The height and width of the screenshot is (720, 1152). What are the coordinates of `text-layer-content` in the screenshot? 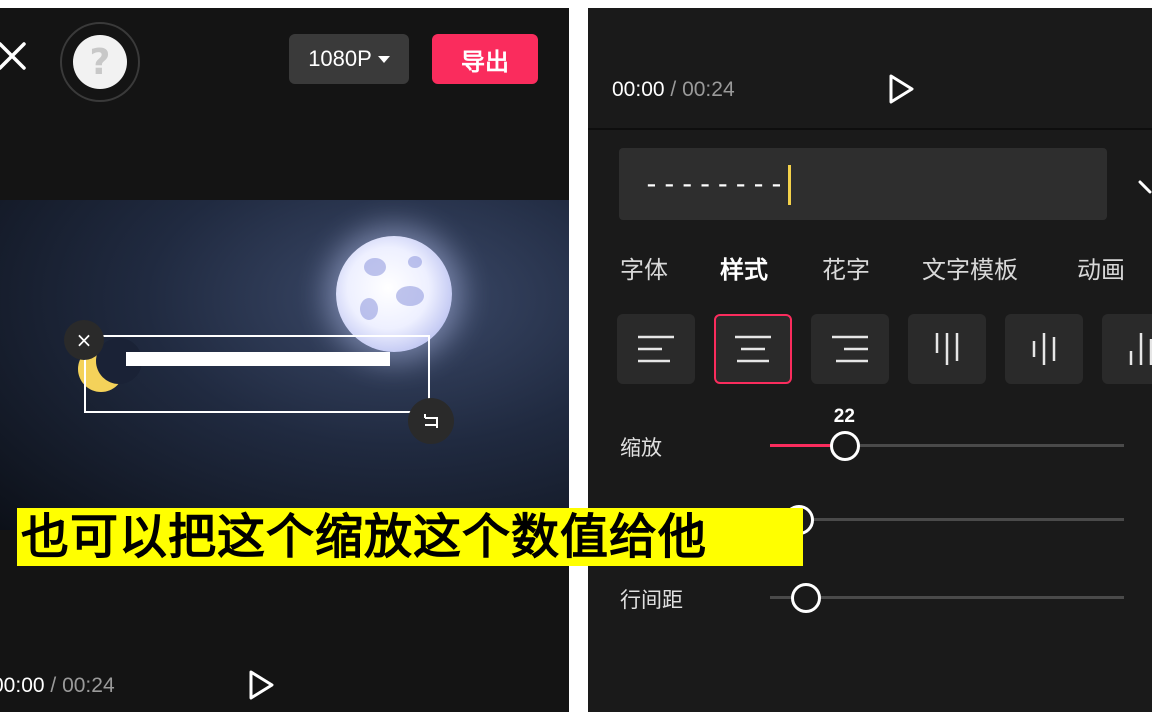 It's located at (258, 359).